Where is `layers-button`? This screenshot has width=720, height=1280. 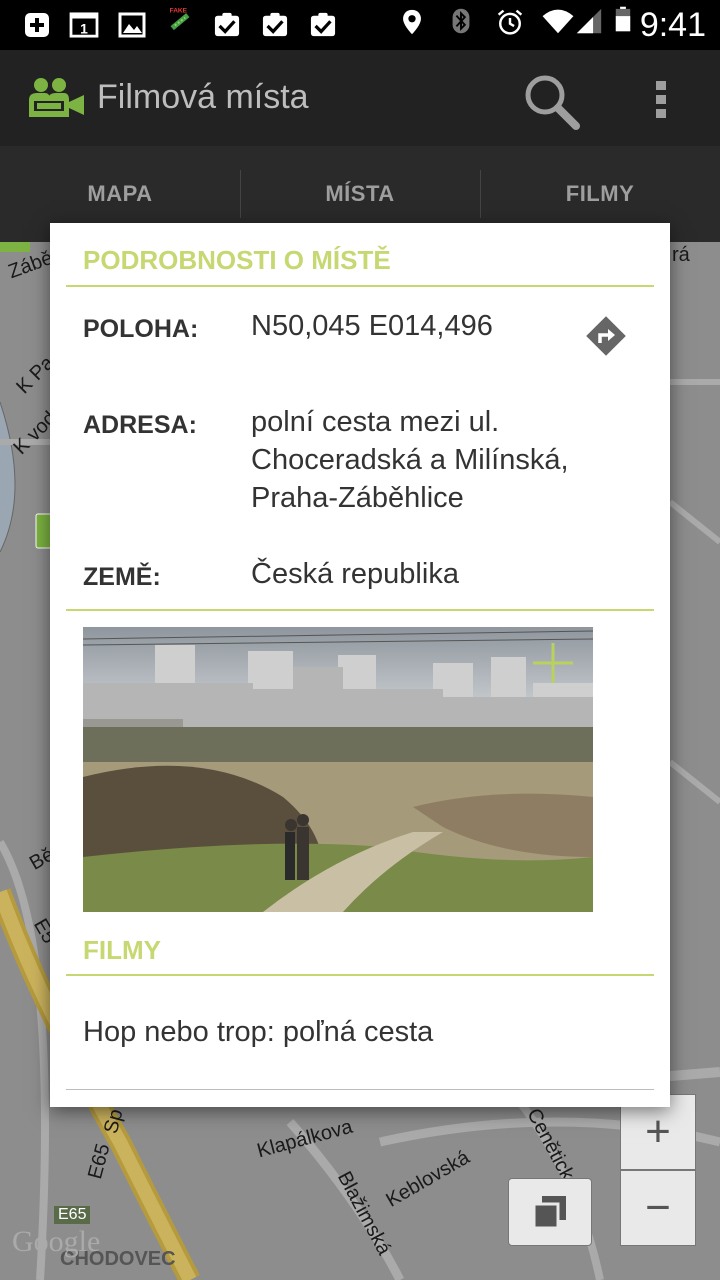 layers-button is located at coordinates (550, 1212).